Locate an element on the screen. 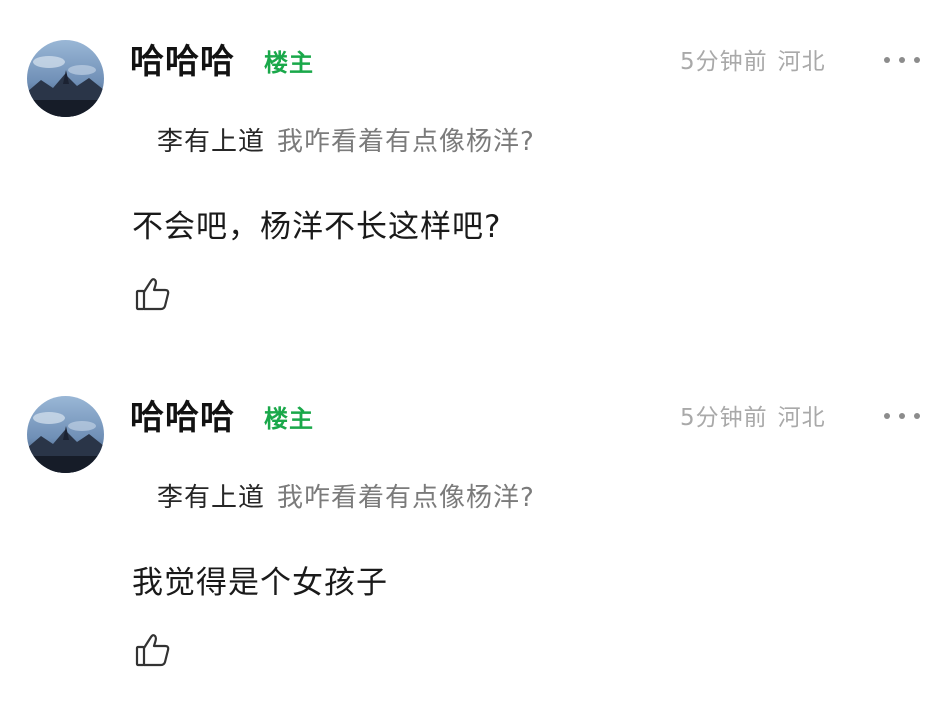 This screenshot has height=701, width=950. comment-text: 不会吧，杨洋不长这样吧? is located at coordinates (317, 227).